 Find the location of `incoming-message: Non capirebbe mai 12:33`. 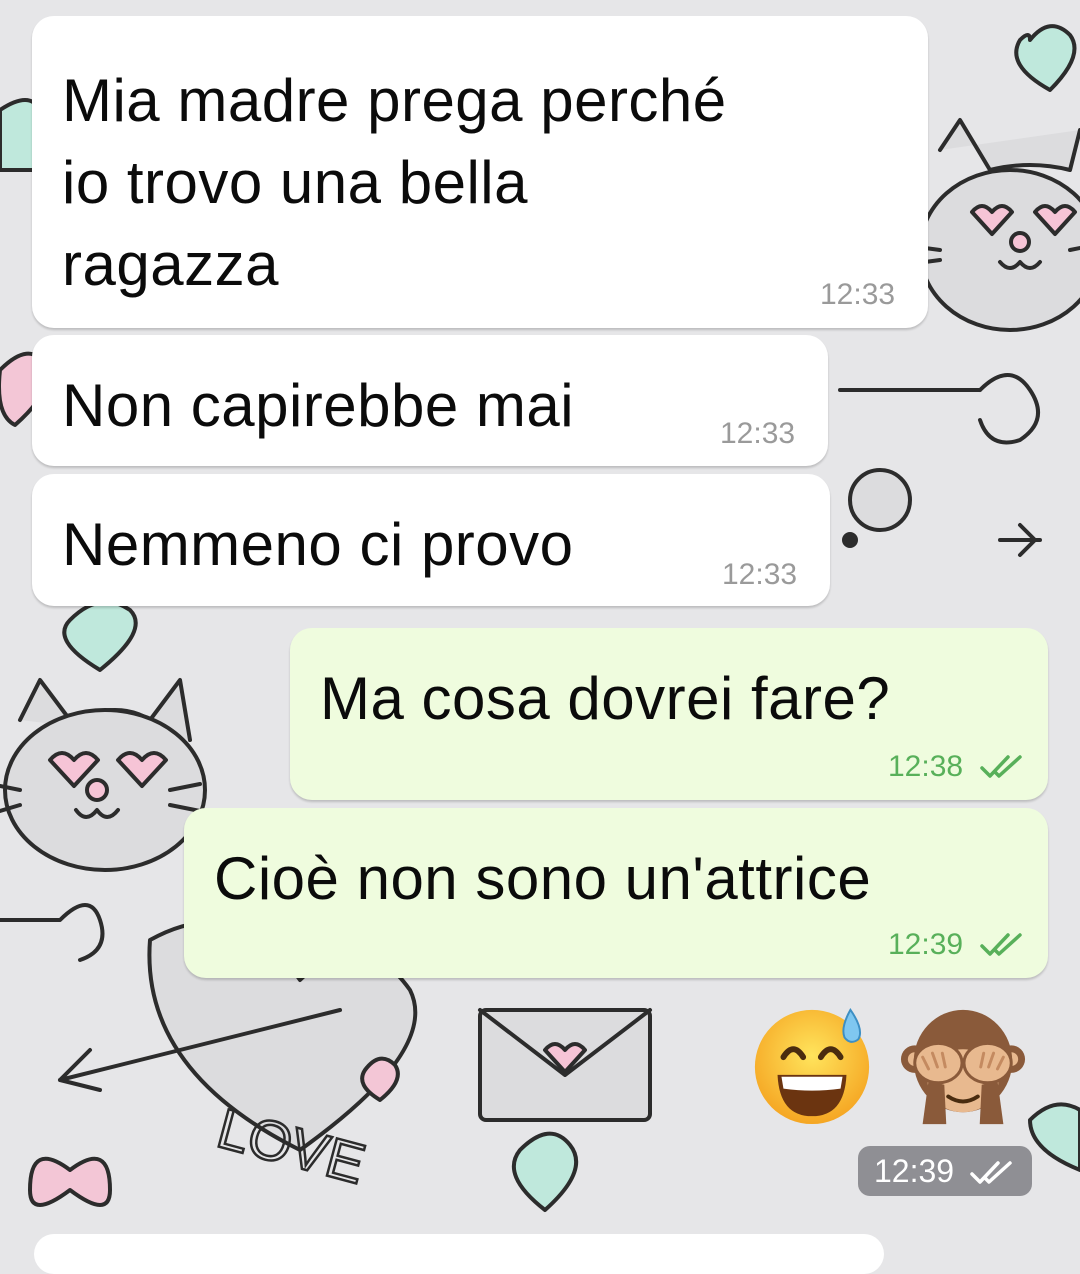

incoming-message: Non capirebbe mai 12:33 is located at coordinates (430, 400).